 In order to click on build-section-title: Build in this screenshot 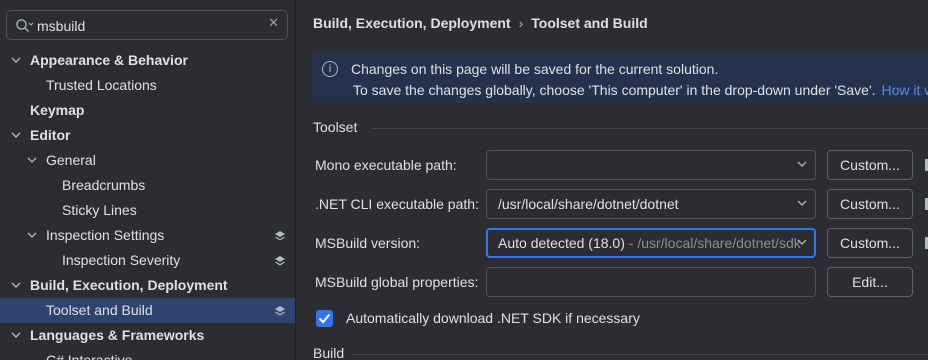, I will do `click(329, 352)`.